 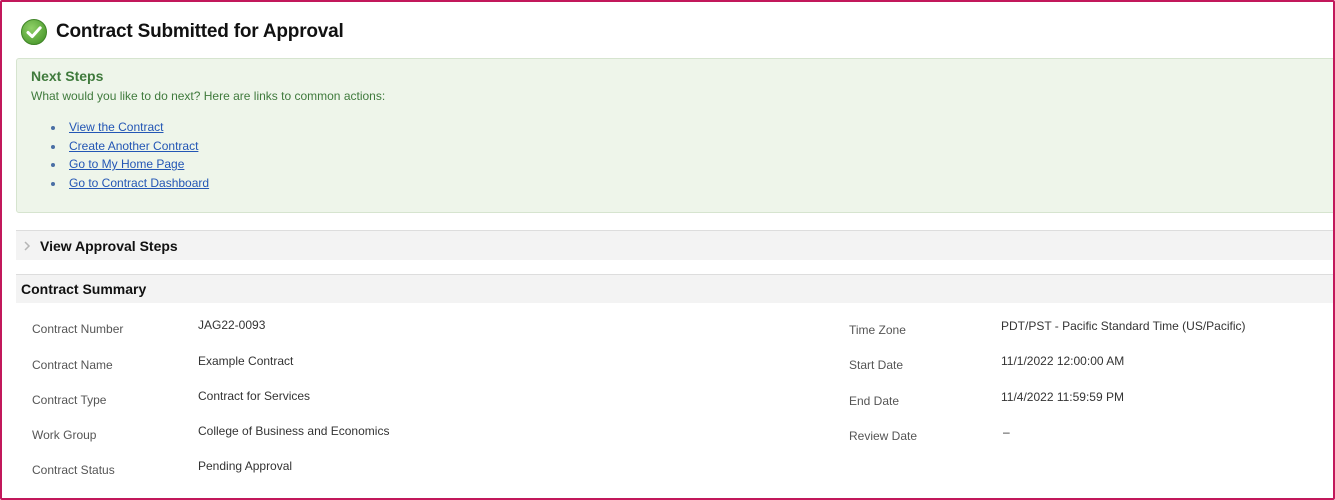 What do you see at coordinates (874, 401) in the screenshot?
I see `end-date-label: End Date` at bounding box center [874, 401].